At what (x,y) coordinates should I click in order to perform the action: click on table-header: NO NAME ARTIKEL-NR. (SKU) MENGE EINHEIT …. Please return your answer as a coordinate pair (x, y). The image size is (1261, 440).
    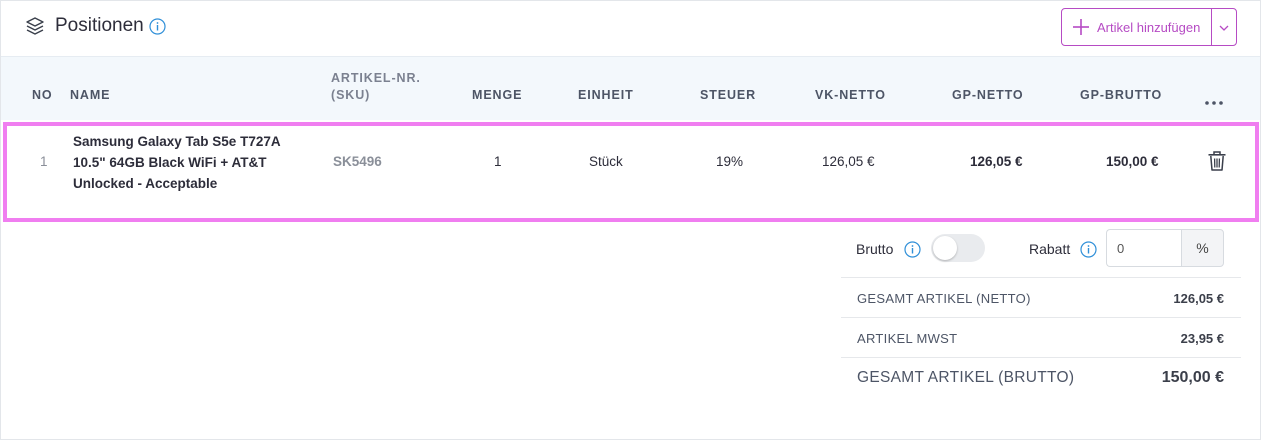
    Looking at the image, I should click on (630, 88).